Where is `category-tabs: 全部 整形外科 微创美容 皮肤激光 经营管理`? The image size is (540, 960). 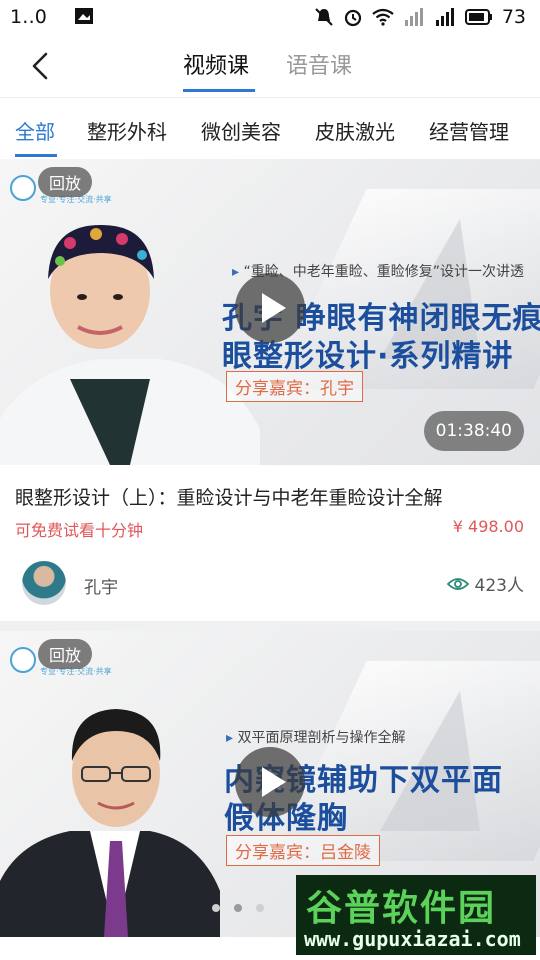 category-tabs: 全部 整形外科 微创美容 皮肤激光 经营管理 is located at coordinates (270, 128).